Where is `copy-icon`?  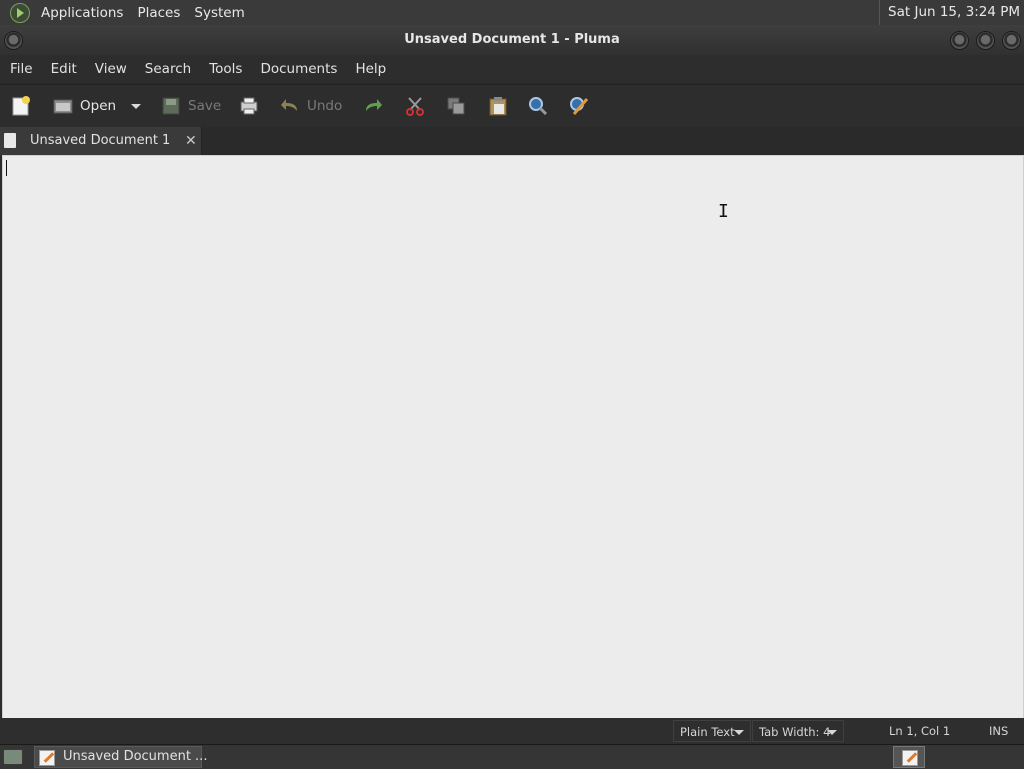 copy-icon is located at coordinates (456, 106).